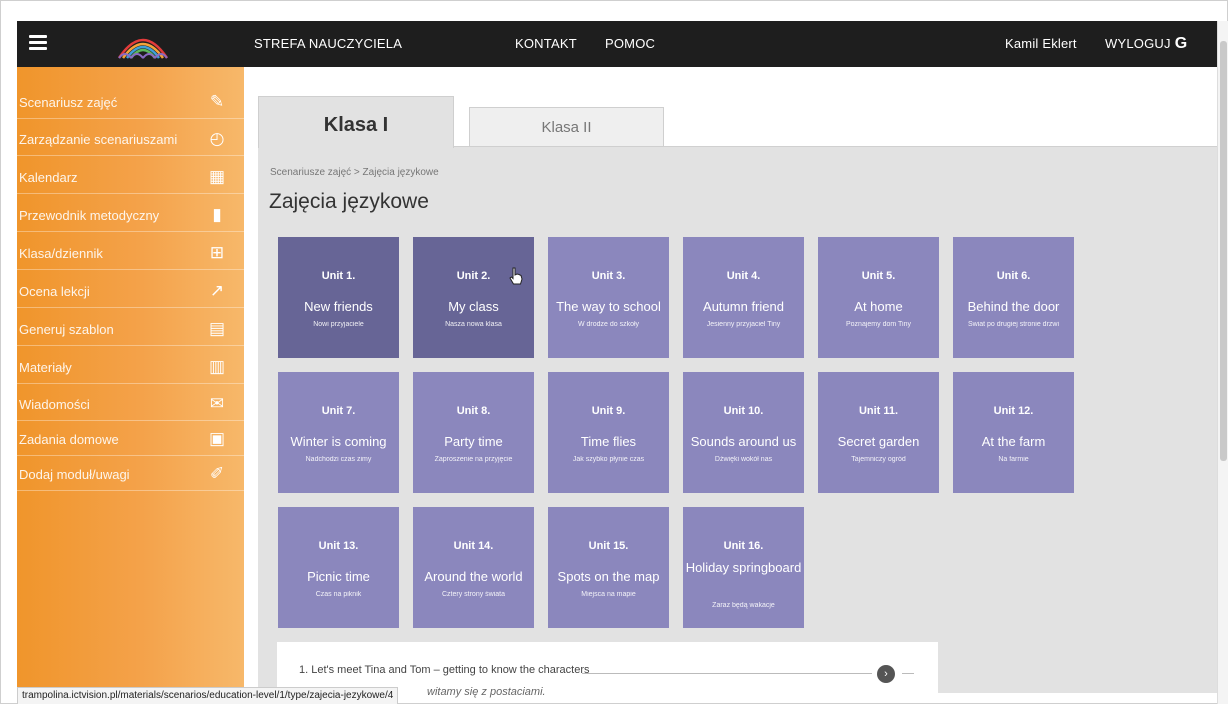  I want to click on unit-number: Unit 11., so click(878, 411).